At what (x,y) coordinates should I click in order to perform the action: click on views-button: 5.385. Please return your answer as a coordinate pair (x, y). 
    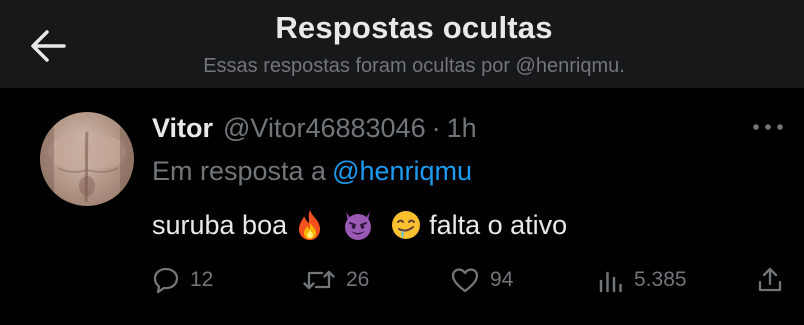
    Looking at the image, I should click on (642, 280).